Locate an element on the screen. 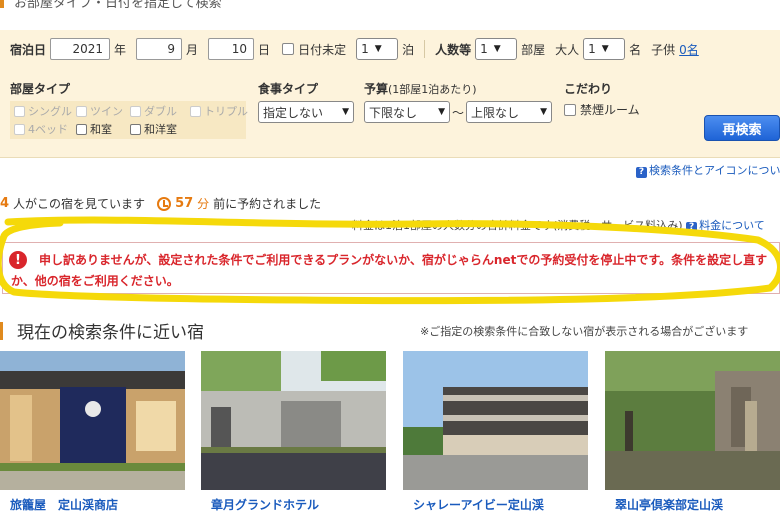 Image resolution: width=780 pixels, height=519 pixels. option-label: 4ベッド is located at coordinates (48, 129).